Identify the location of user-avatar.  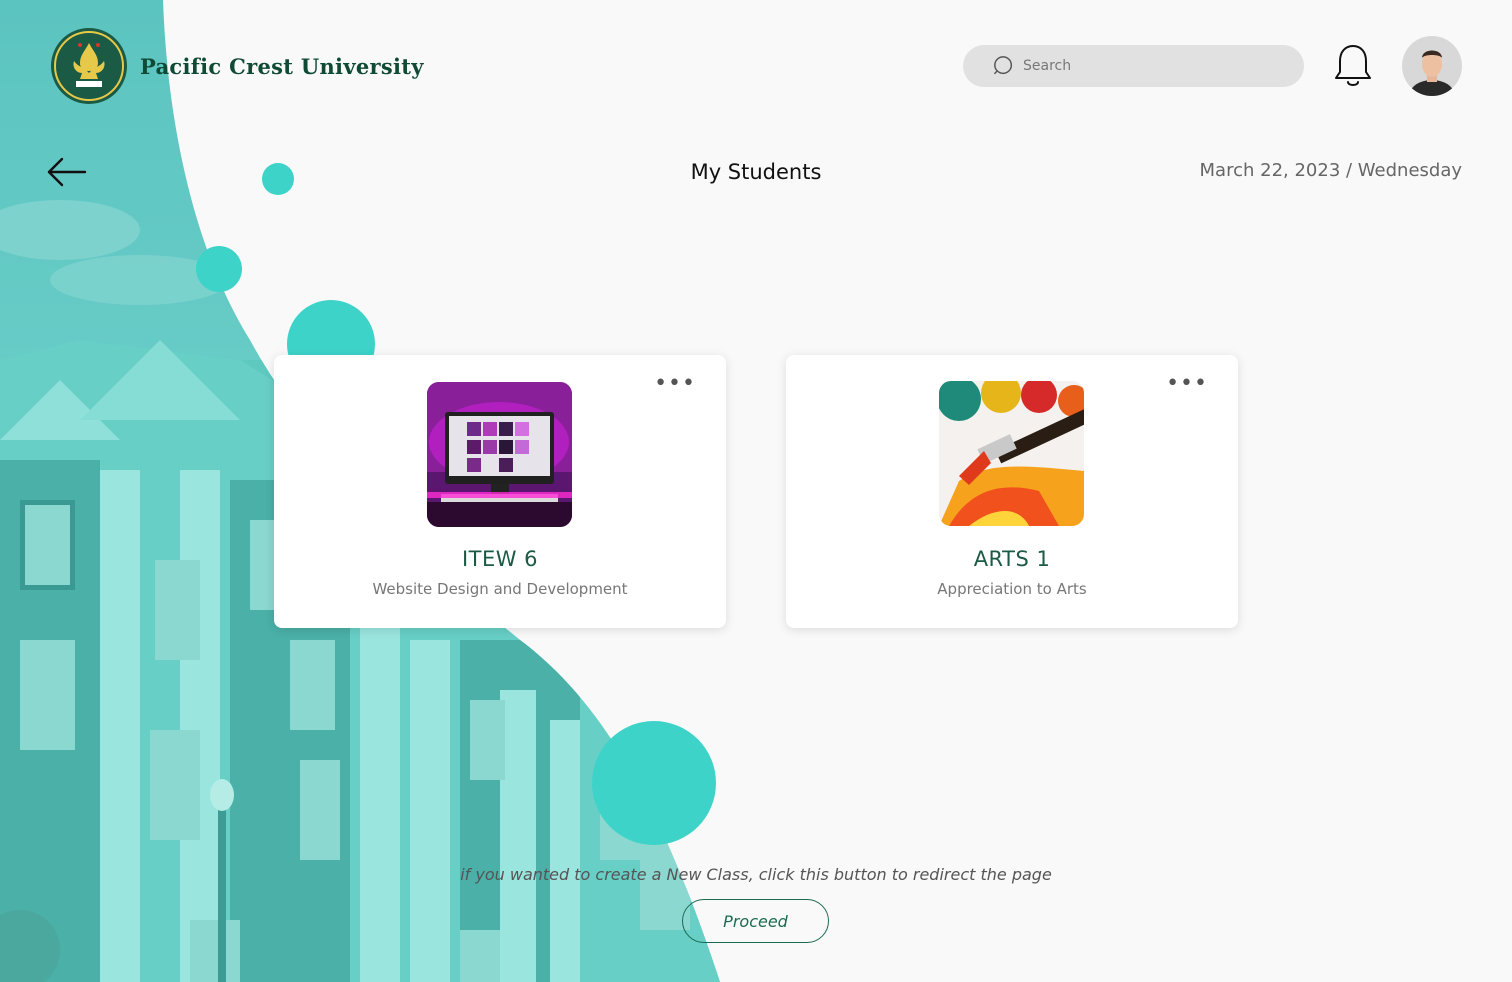
(1432, 66).